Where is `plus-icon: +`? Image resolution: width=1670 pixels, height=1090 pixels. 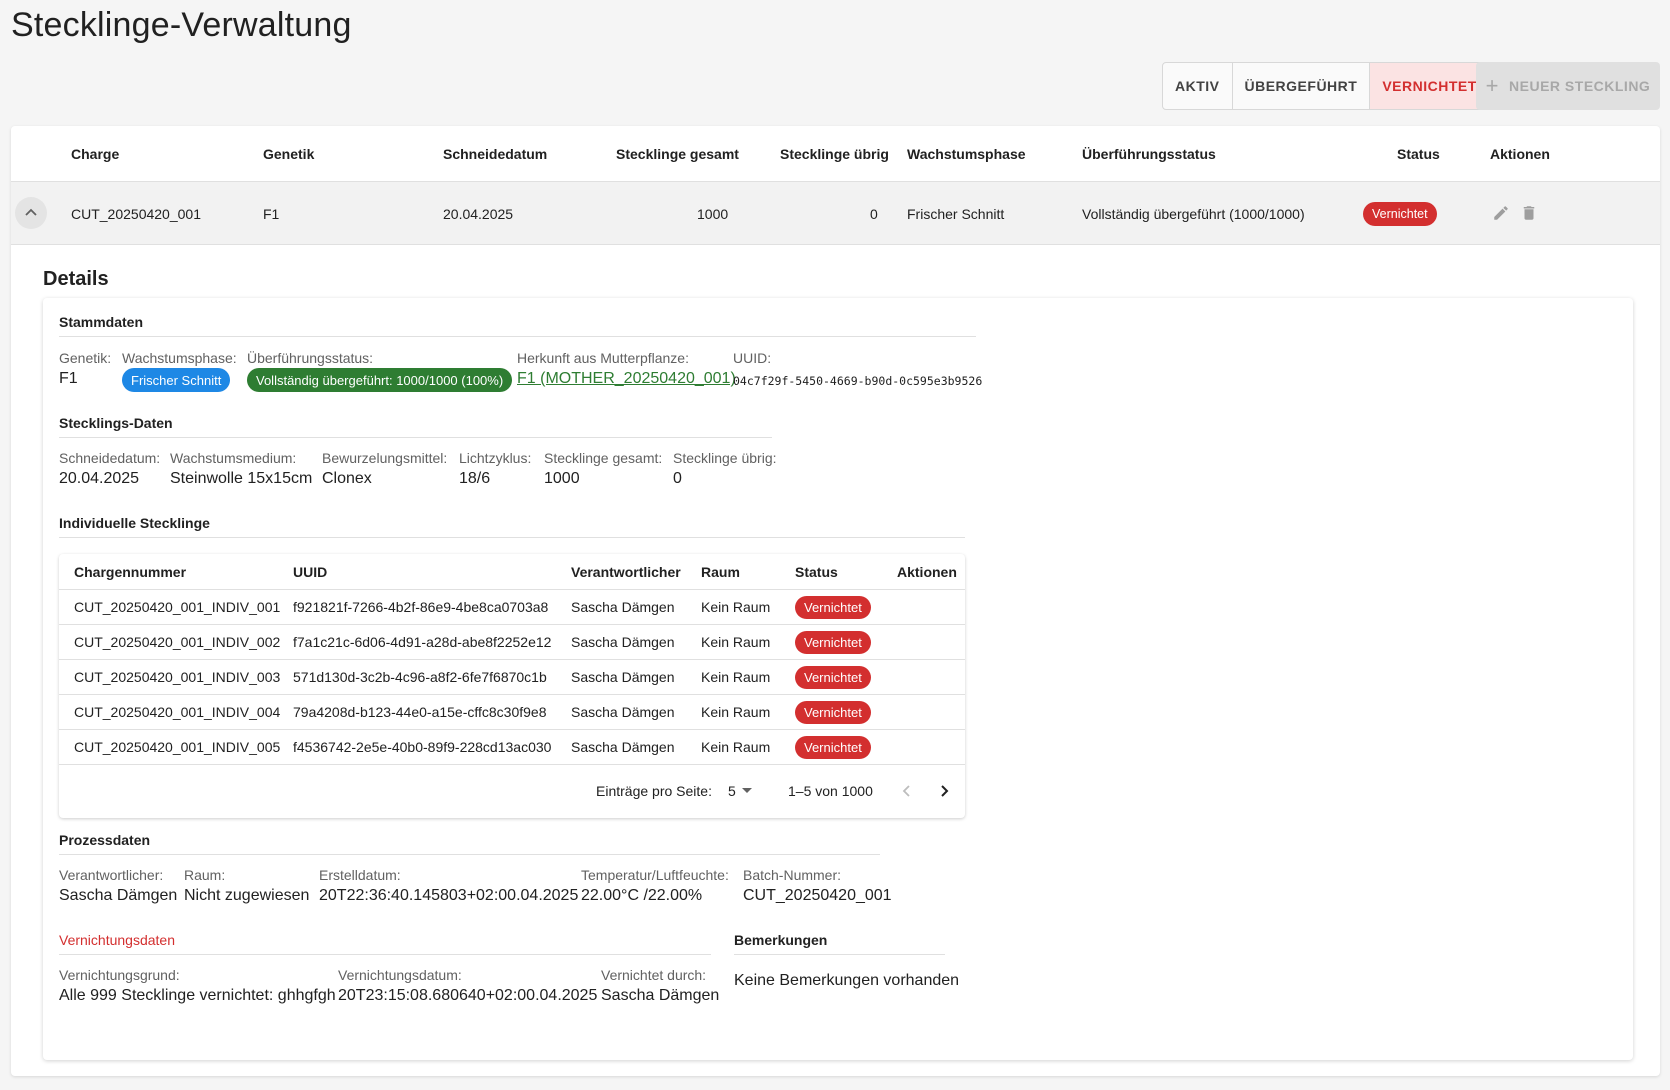 plus-icon: + is located at coordinates (1492, 85).